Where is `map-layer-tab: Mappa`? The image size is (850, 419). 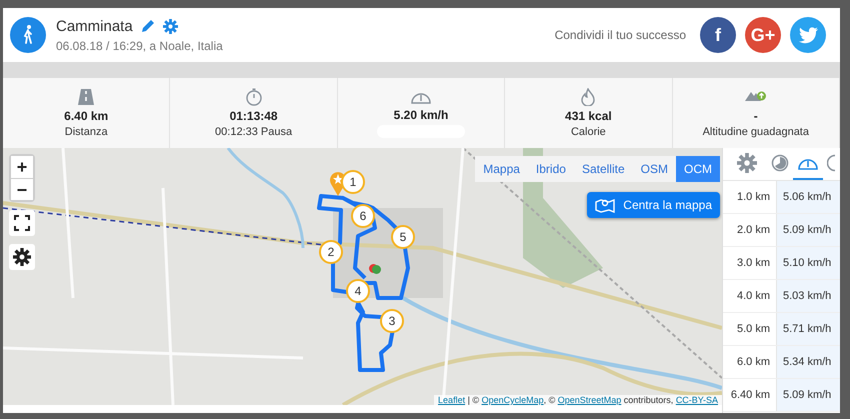 map-layer-tab: Mappa is located at coordinates (501, 169).